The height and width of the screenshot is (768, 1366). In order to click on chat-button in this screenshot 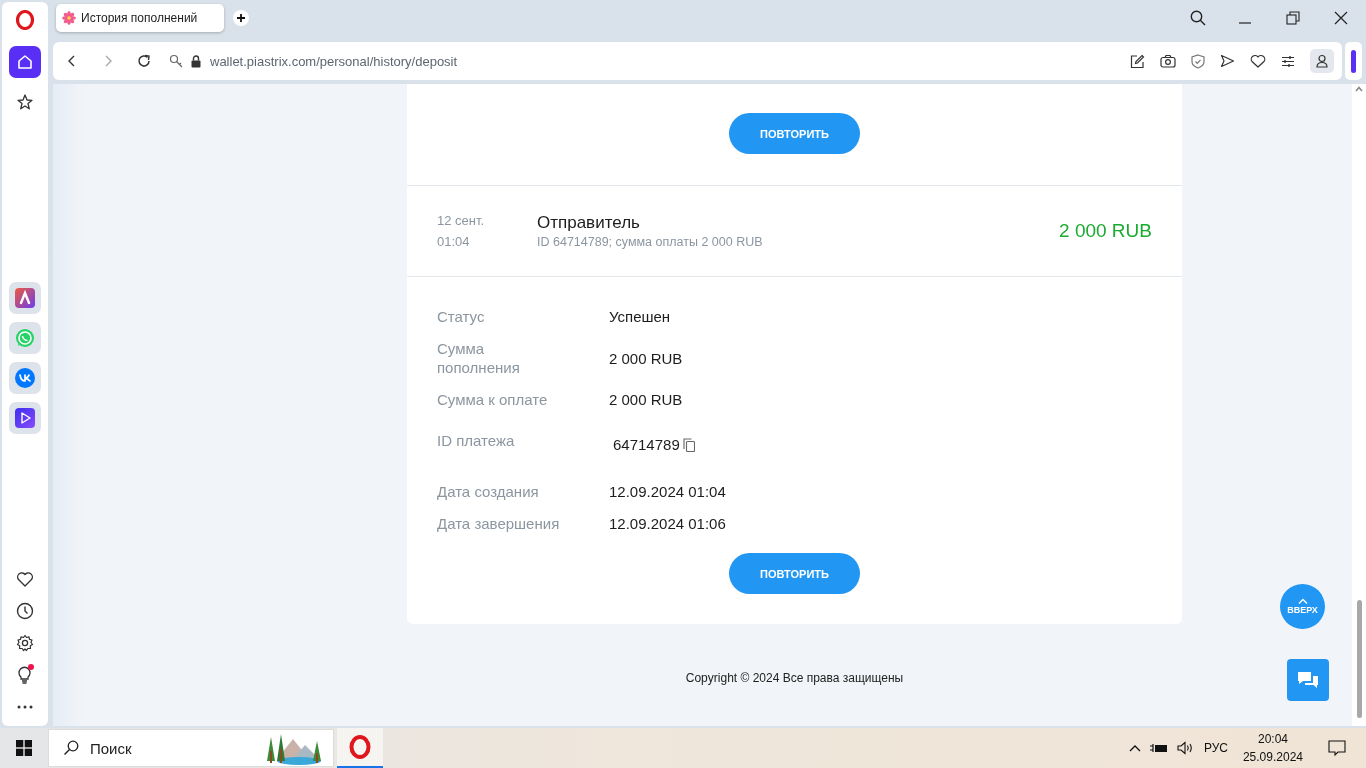, I will do `click(1308, 680)`.